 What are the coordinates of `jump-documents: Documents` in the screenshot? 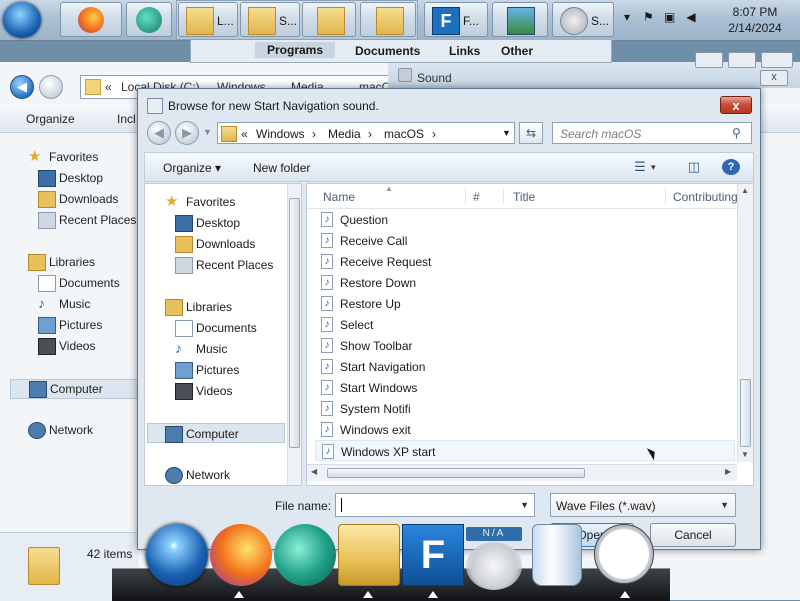 It's located at (387, 51).